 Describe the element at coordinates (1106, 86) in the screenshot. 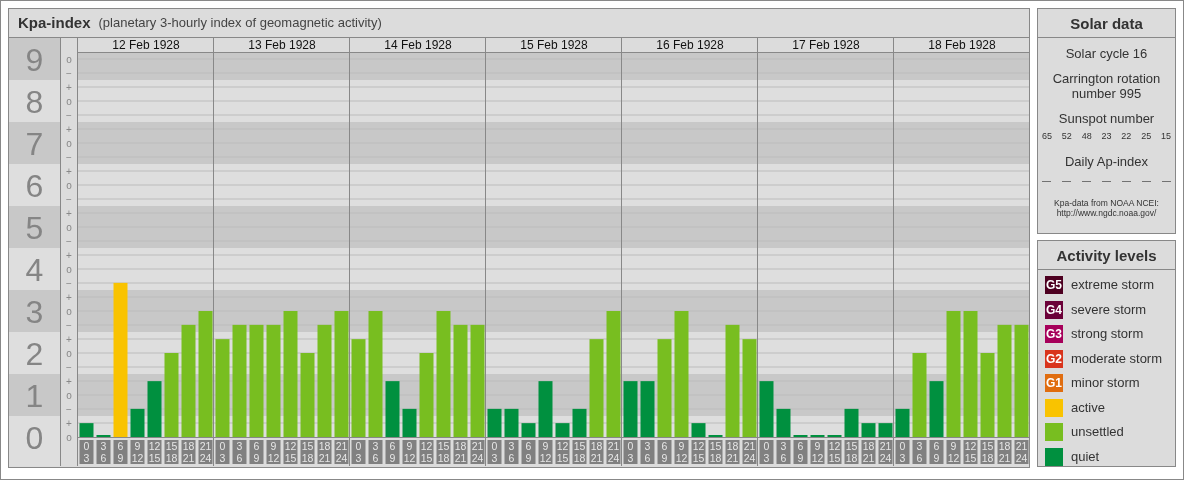

I see `carrington-rotation: Carrington rotation number 995` at that location.